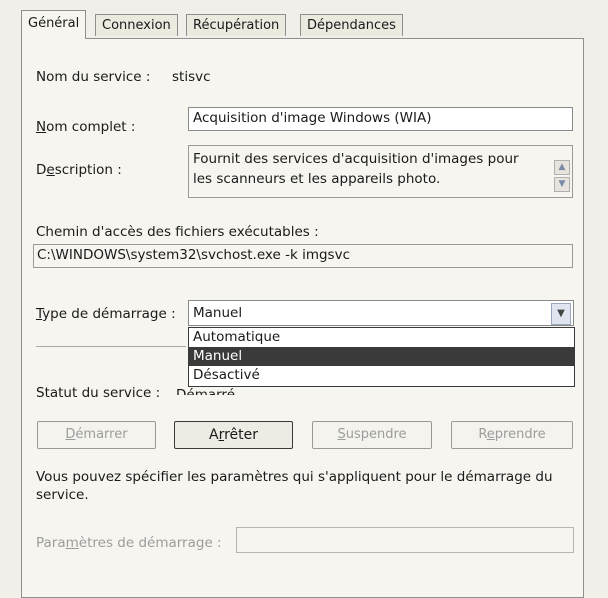  What do you see at coordinates (372, 435) in the screenshot?
I see `pause-button: Suspendre` at bounding box center [372, 435].